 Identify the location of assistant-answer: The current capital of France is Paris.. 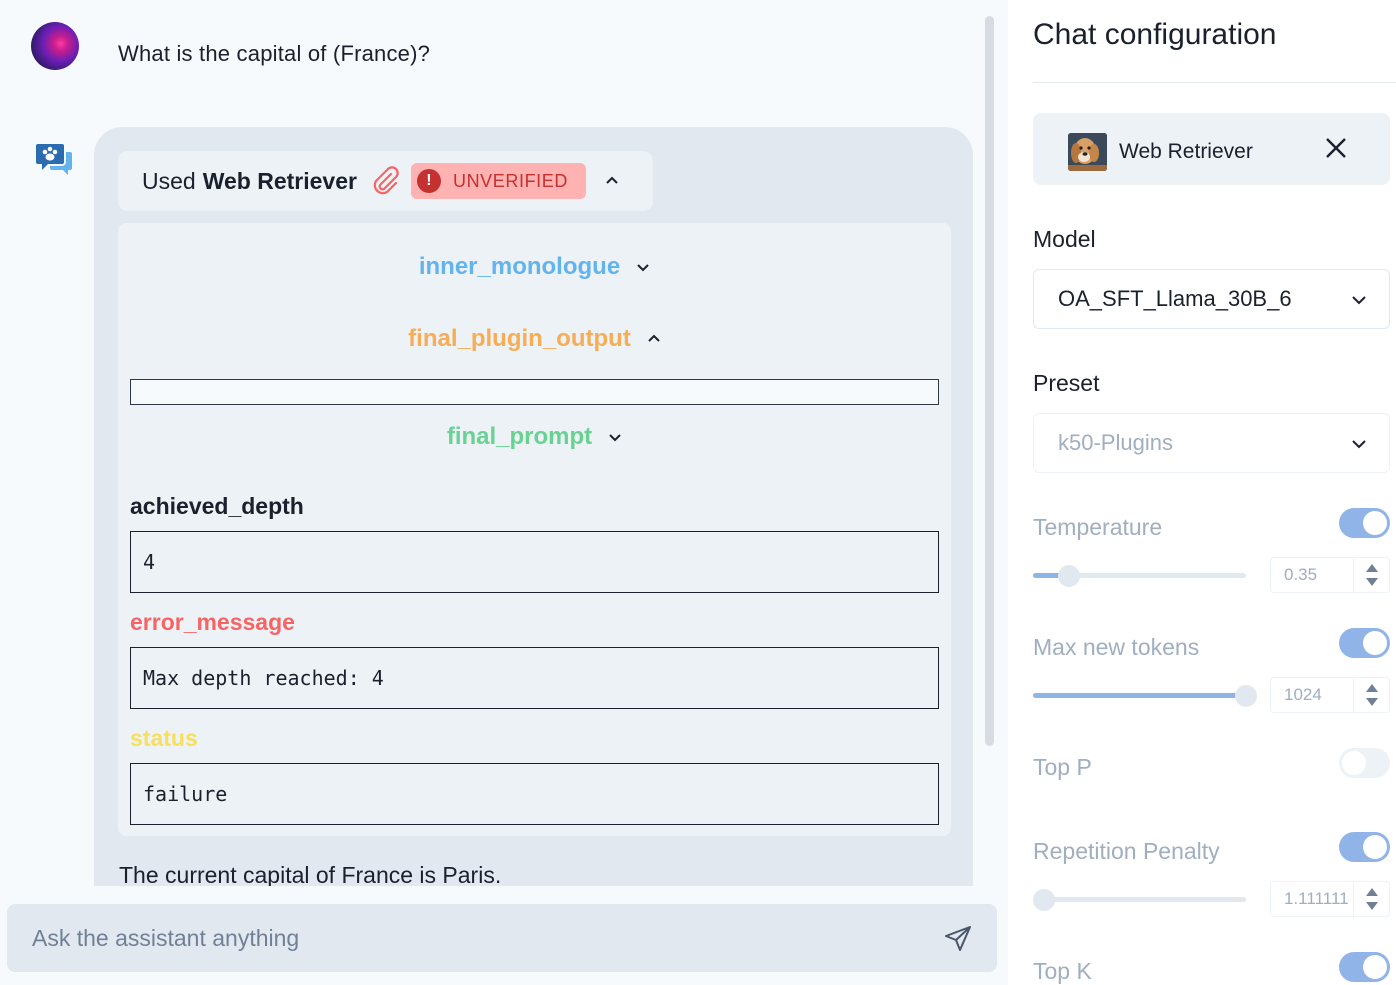
(310, 875).